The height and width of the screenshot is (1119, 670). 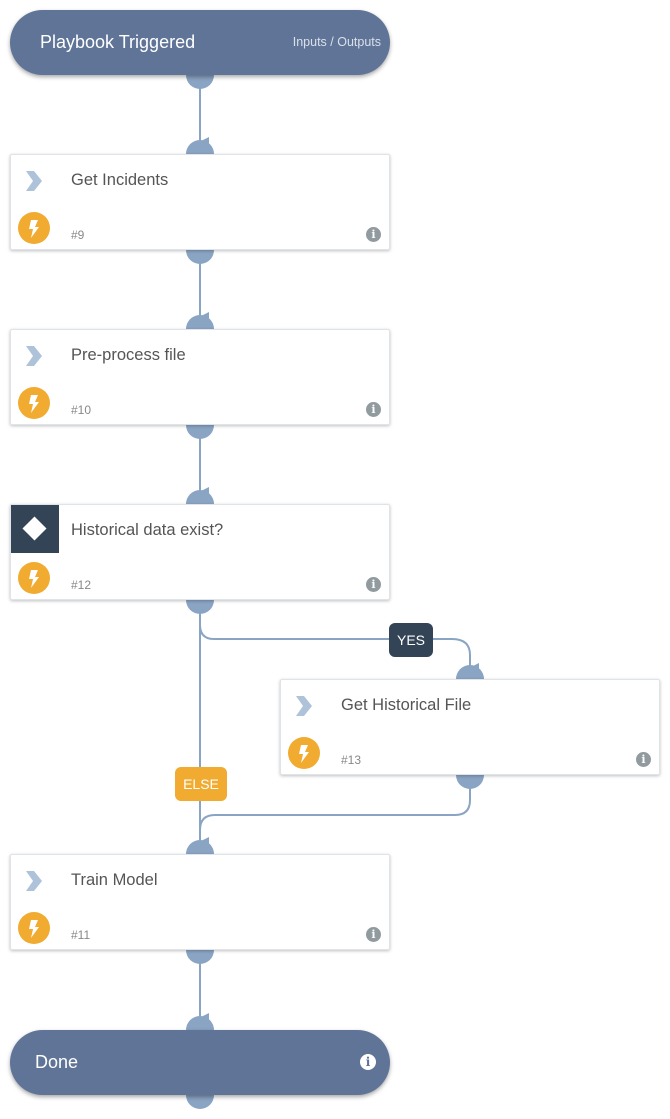 What do you see at coordinates (337, 42) in the screenshot?
I see `inputs-outputs-link: Inputs / Outputs` at bounding box center [337, 42].